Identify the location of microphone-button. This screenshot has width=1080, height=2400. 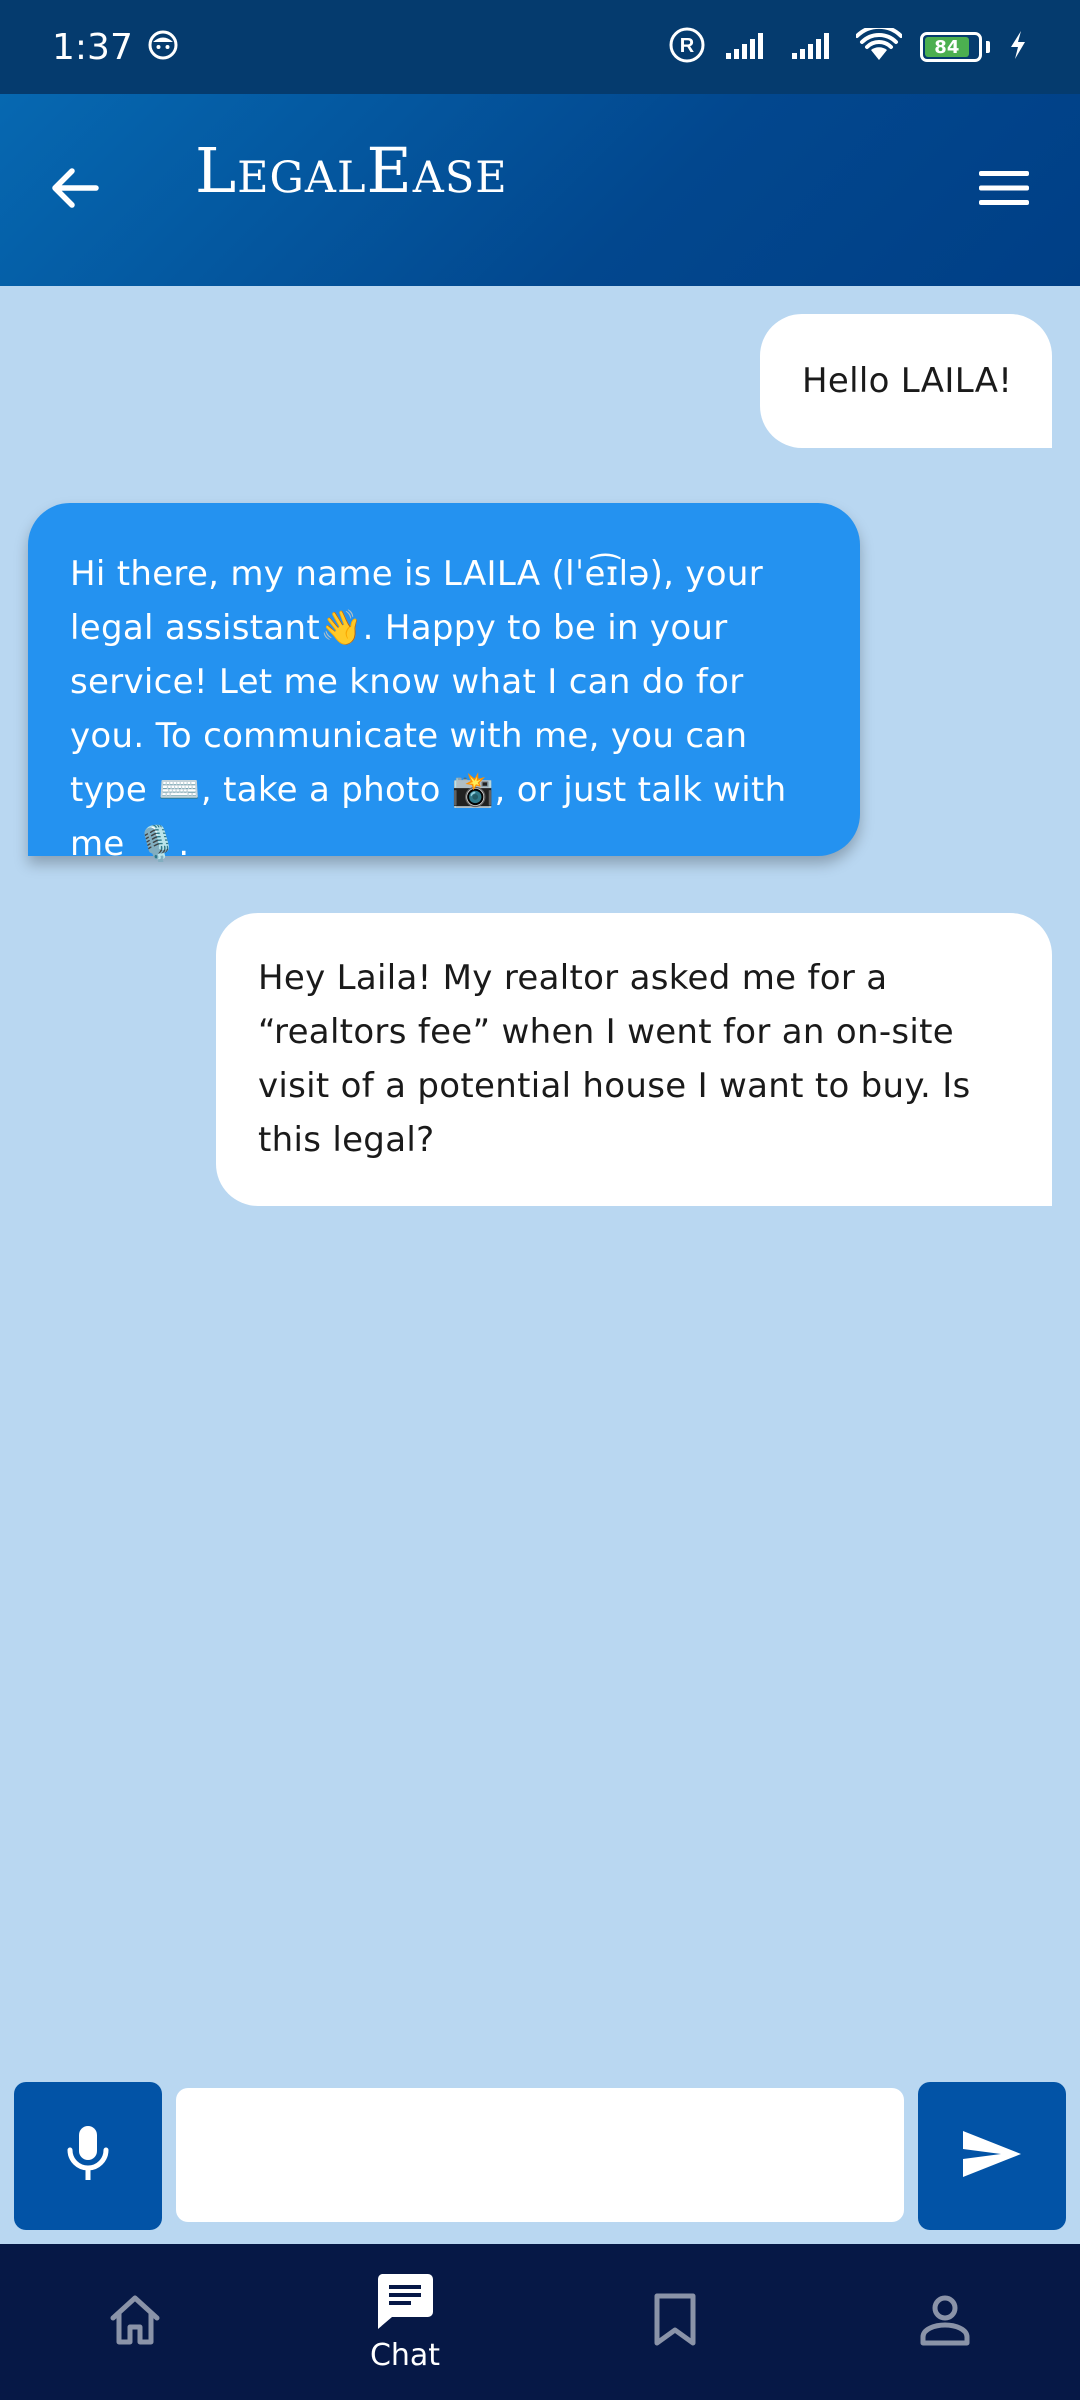
(88, 2156).